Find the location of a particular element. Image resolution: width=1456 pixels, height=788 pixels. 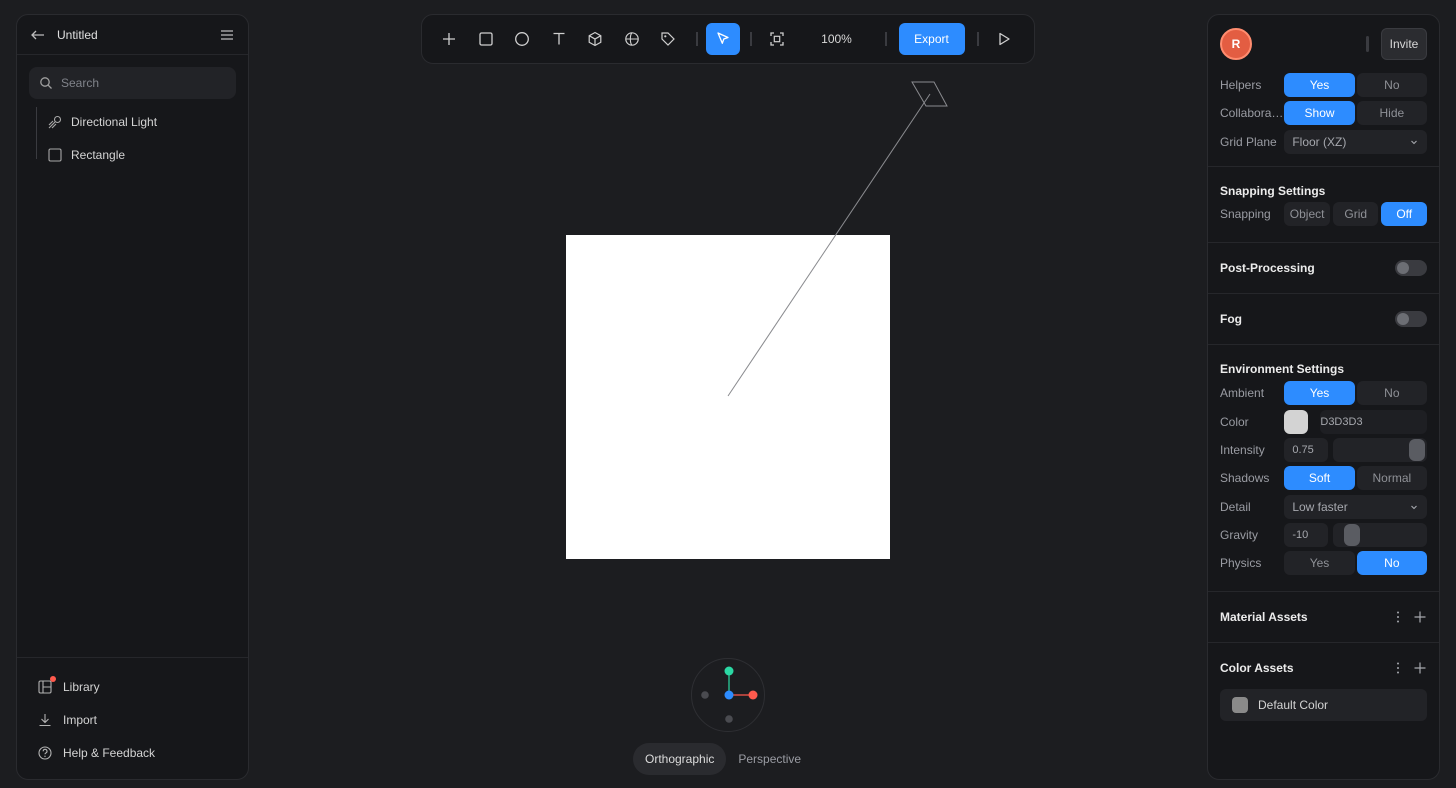

intensity-input: 0.75 is located at coordinates (1306, 449).